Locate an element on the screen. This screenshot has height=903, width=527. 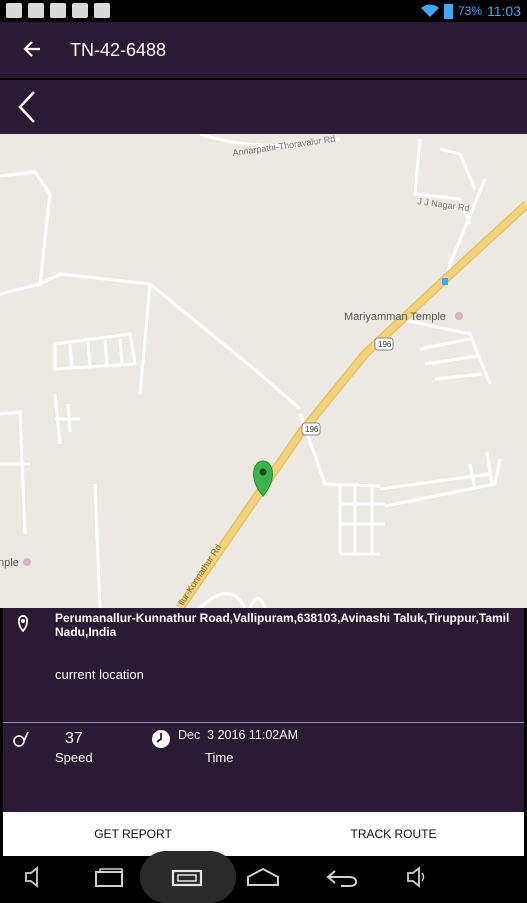
highway-shield-1: 196 is located at coordinates (384, 344).